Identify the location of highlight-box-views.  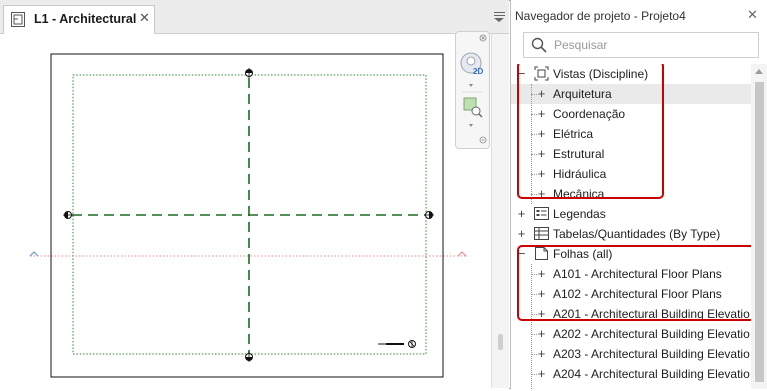
(590, 131).